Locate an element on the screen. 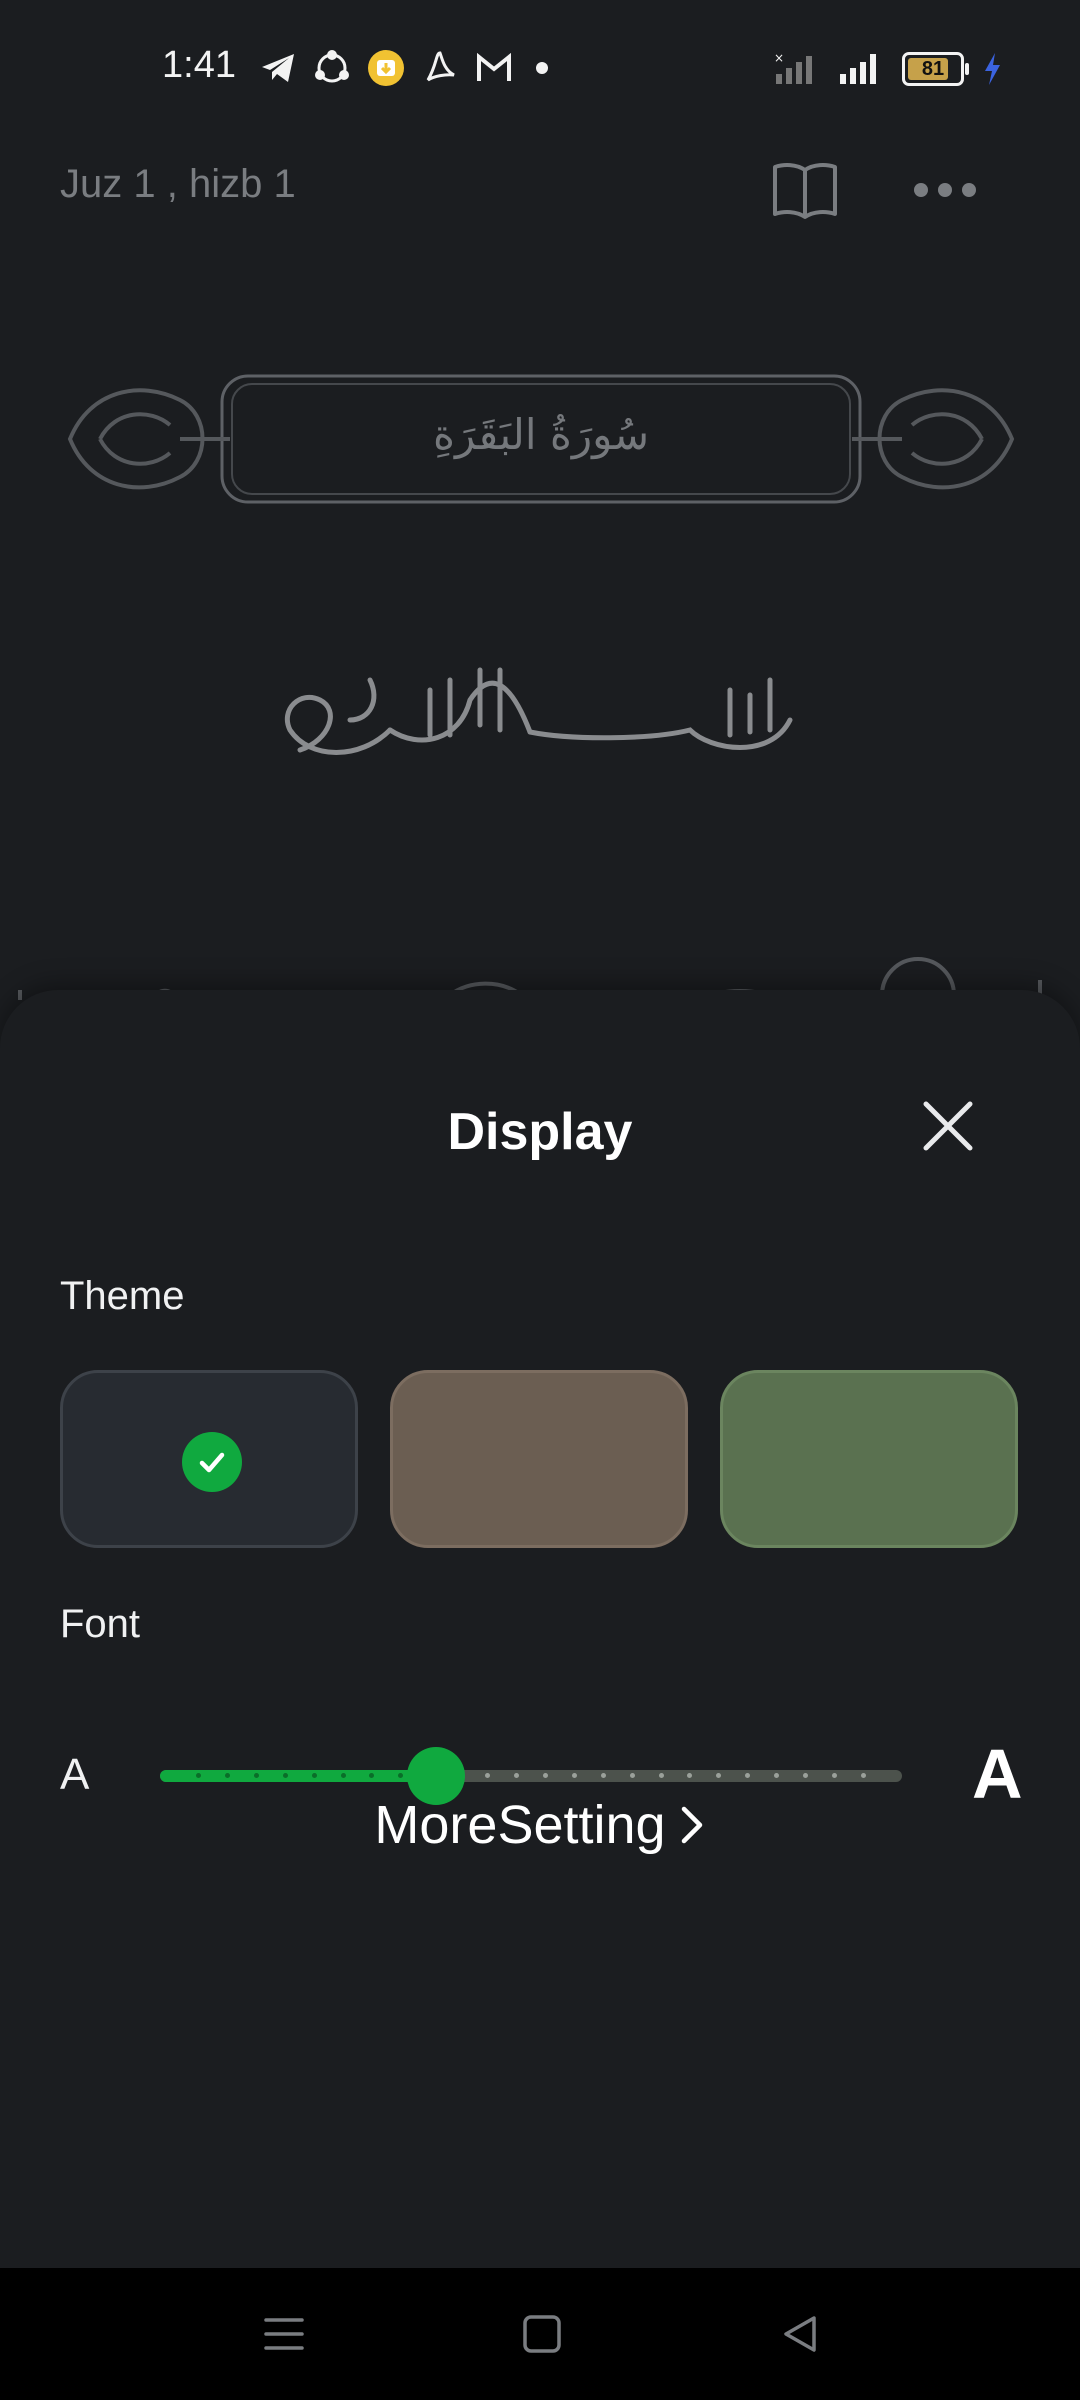  menu-nav-icon is located at coordinates (284, 2334).